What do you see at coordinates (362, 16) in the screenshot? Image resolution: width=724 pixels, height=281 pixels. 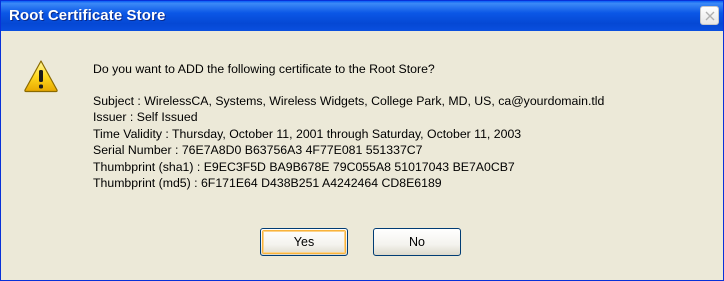 I see `title-bar: Root Certificate Store` at bounding box center [362, 16].